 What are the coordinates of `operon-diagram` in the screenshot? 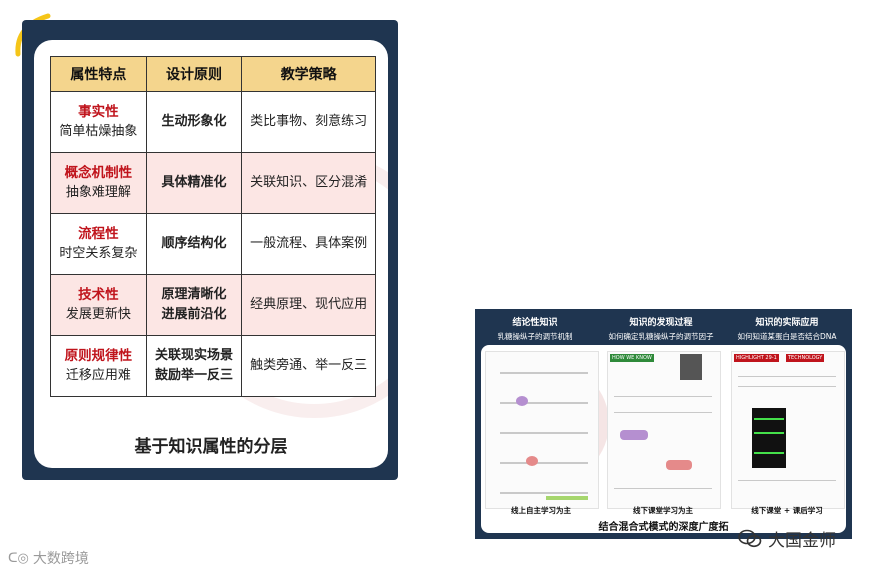 It's located at (542, 430).